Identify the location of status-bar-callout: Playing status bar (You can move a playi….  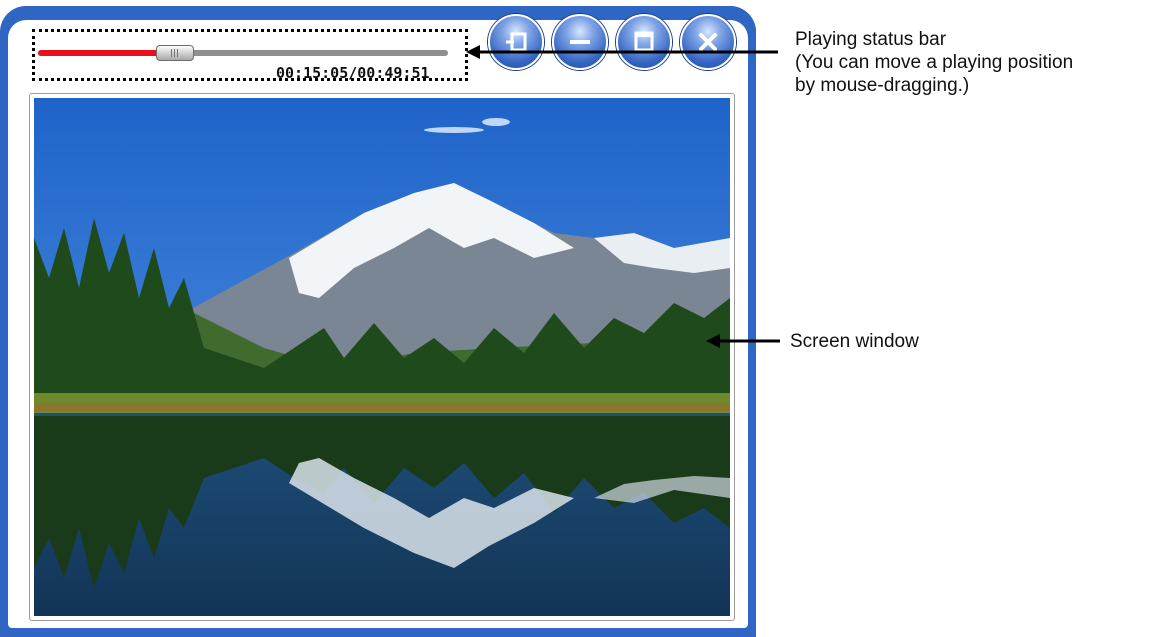
(934, 62).